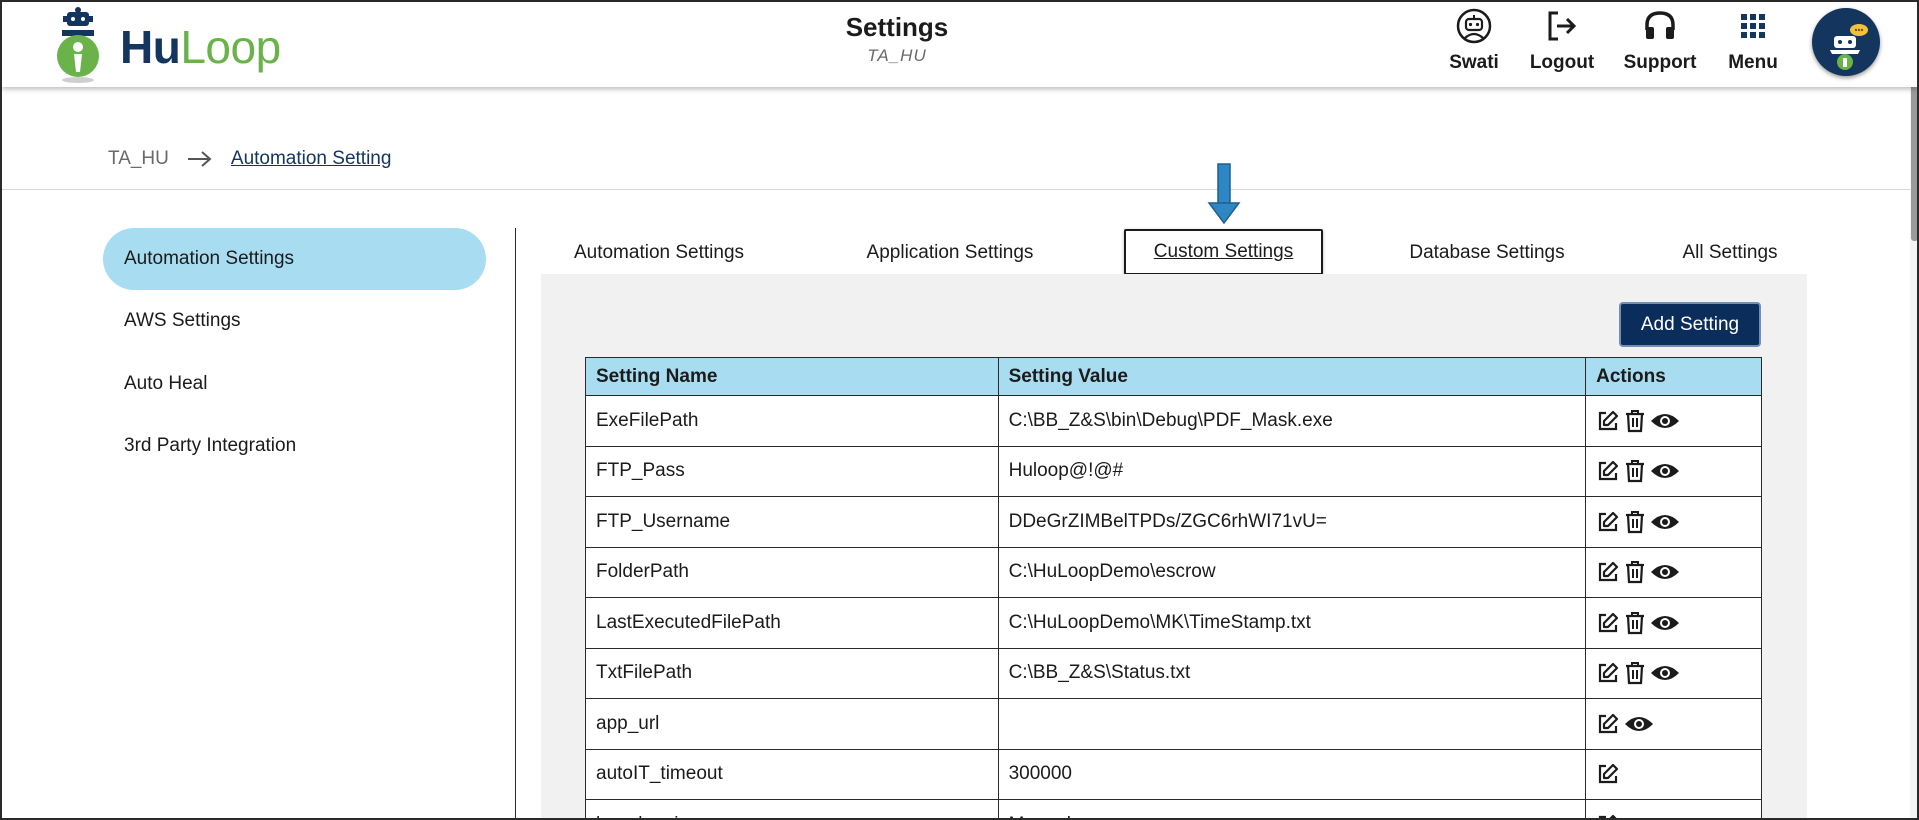 This screenshot has height=820, width=1919. Describe the element at coordinates (1474, 62) in the screenshot. I see `user-name-label: Swati` at that location.